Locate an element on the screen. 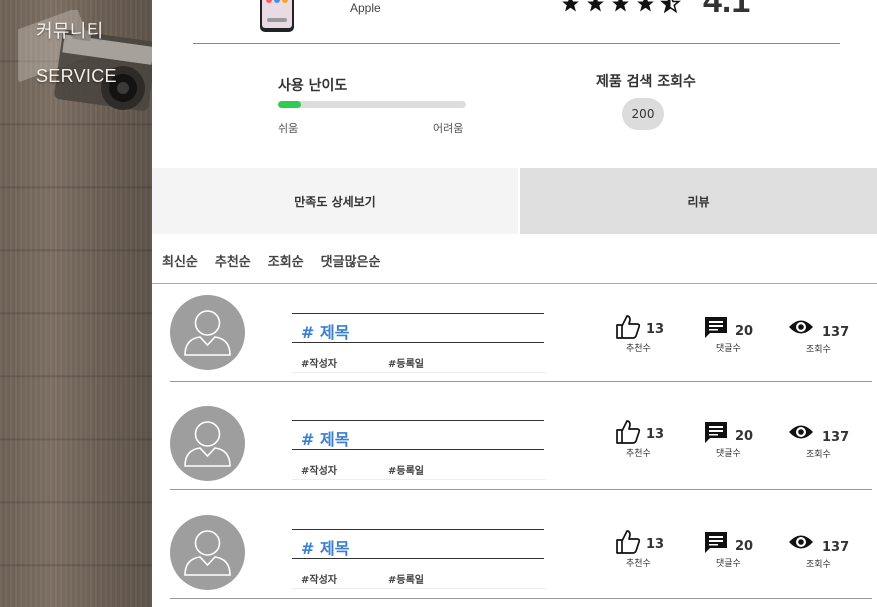 The image size is (877, 607). sort-views: 조회순 is located at coordinates (286, 260).